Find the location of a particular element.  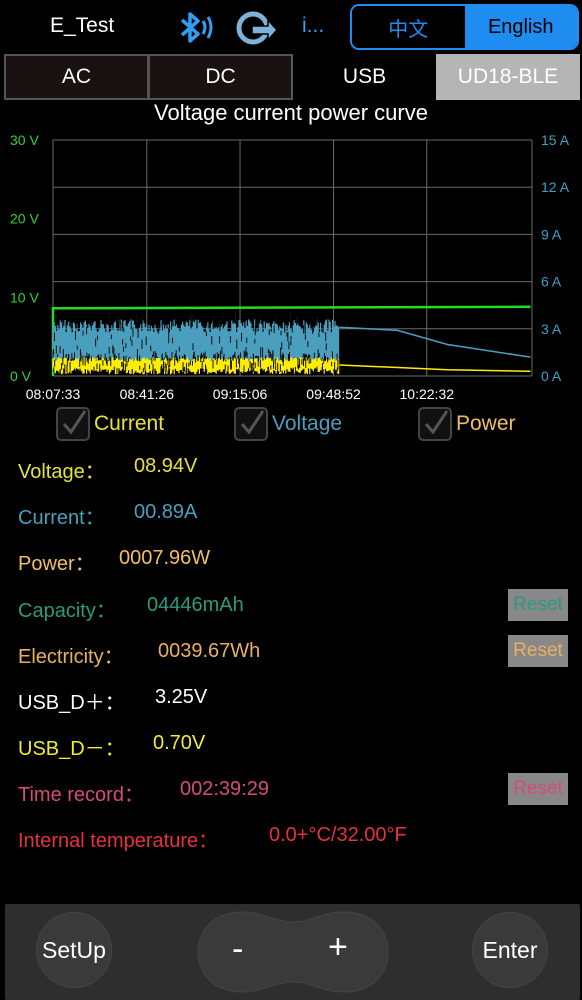

voltage-value: 08.94V is located at coordinates (166, 466).